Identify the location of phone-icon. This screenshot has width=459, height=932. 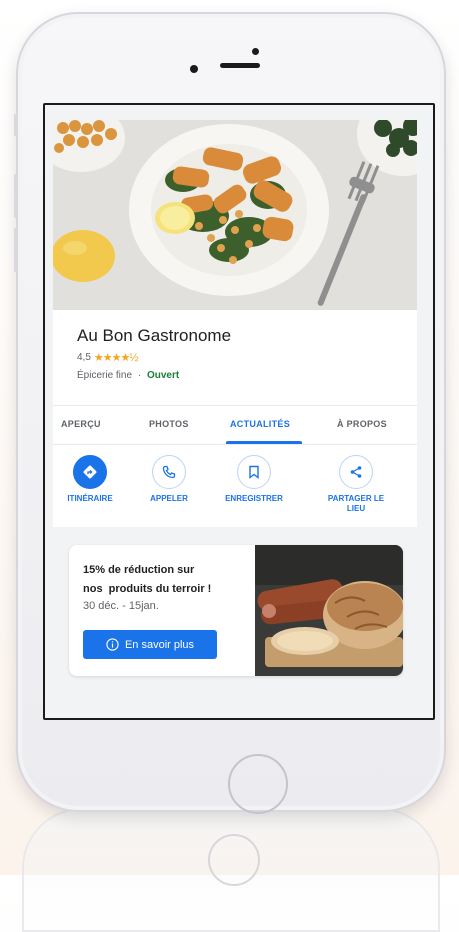
(169, 472).